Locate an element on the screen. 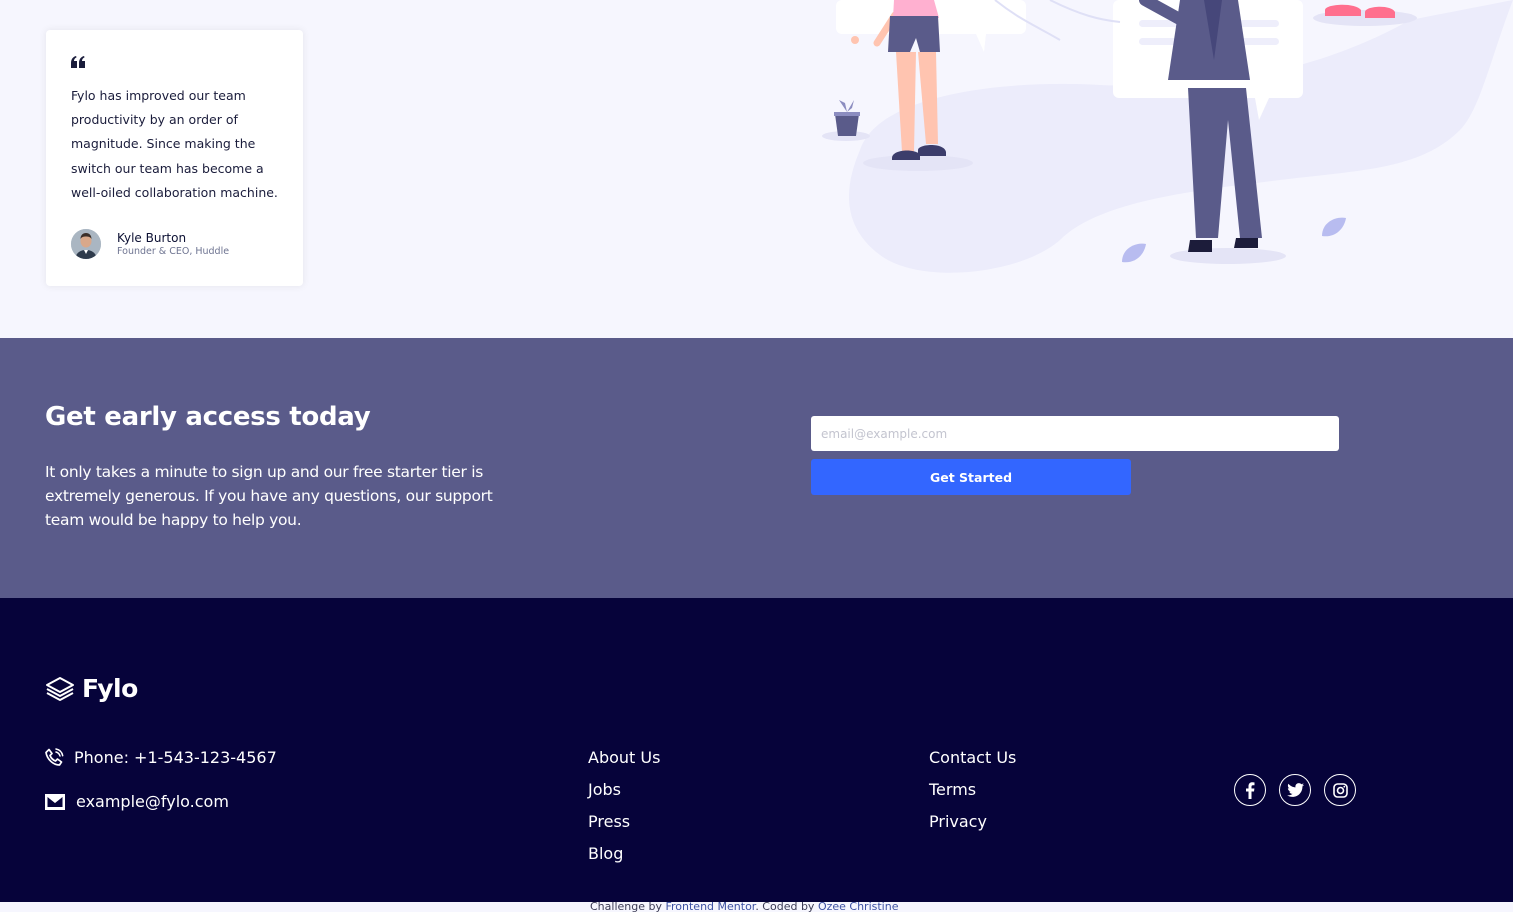 The width and height of the screenshot is (1513, 912). author-name: Kyle Burton is located at coordinates (152, 237).